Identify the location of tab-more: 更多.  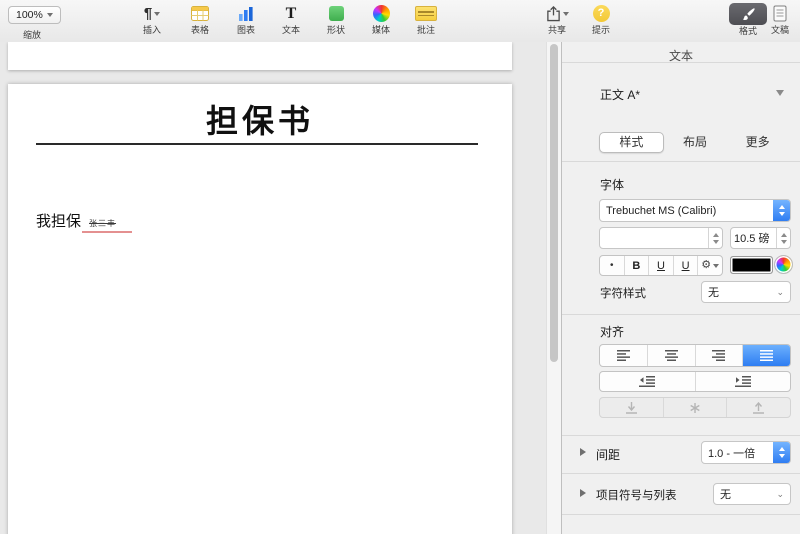
(757, 142).